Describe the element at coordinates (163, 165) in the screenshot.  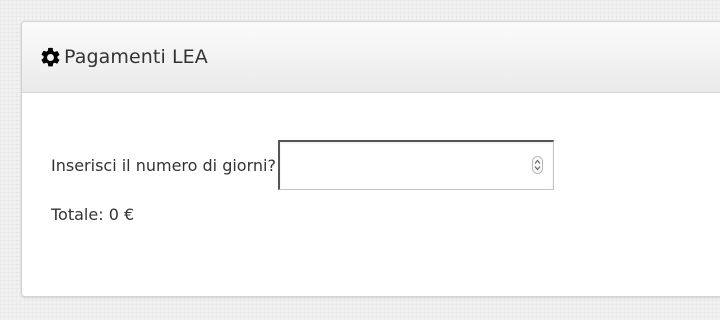
I see `days-label: Inserisci il numero di giorni?` at that location.